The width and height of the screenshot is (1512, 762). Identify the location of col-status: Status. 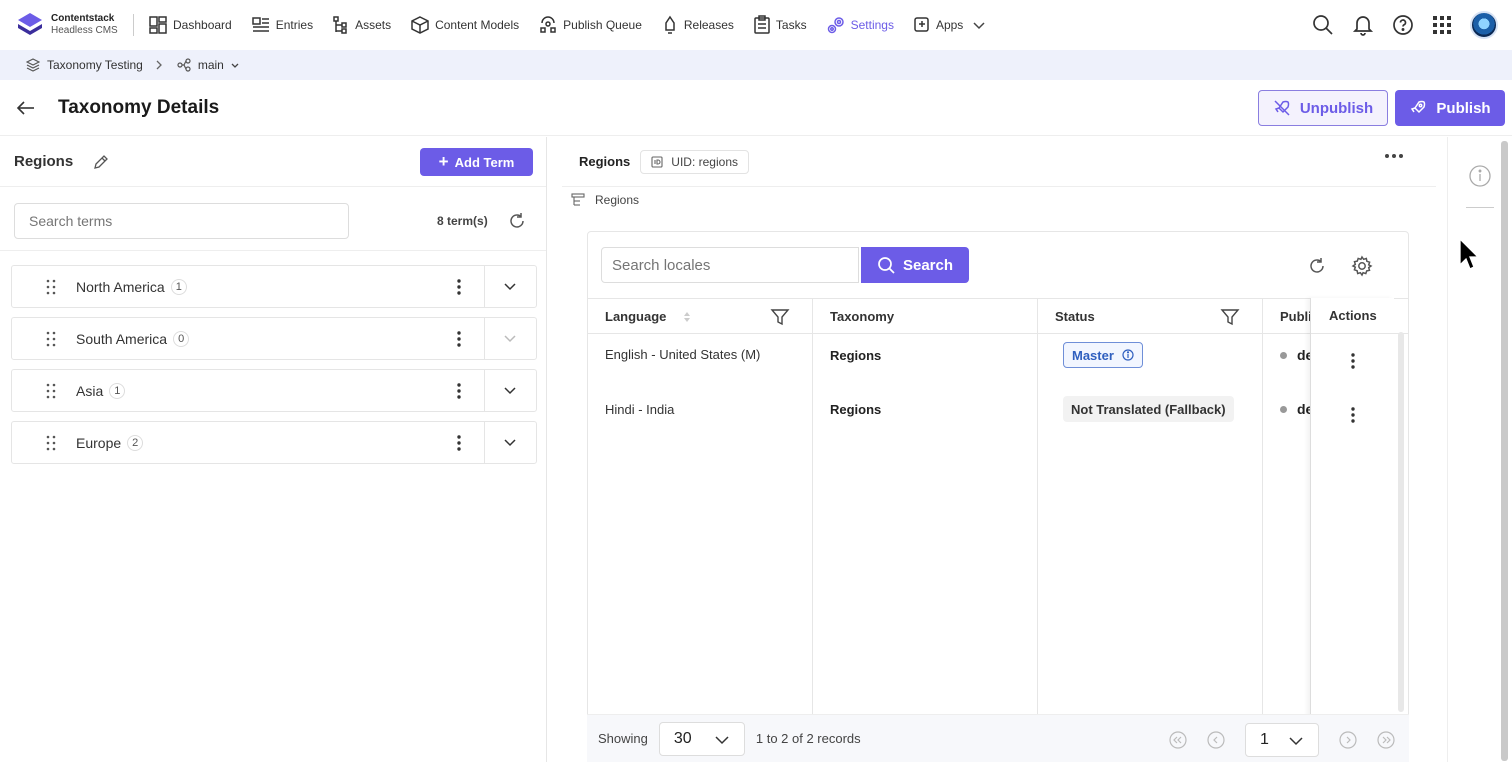
(1075, 316).